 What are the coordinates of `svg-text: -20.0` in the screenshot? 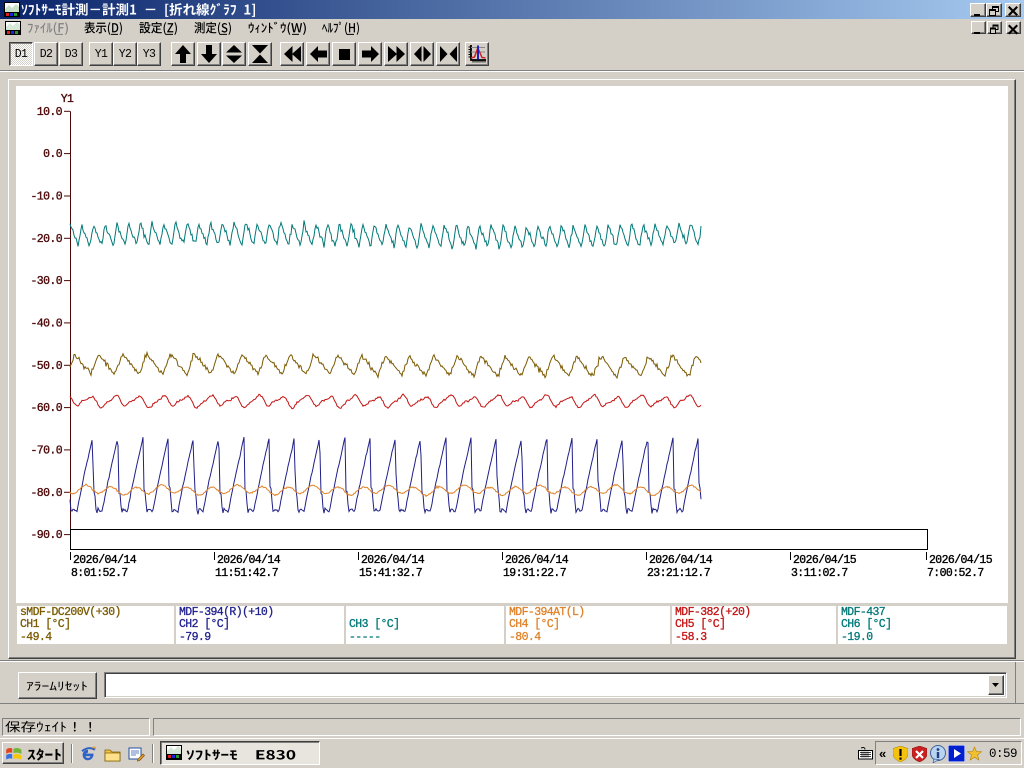 It's located at (46, 239).